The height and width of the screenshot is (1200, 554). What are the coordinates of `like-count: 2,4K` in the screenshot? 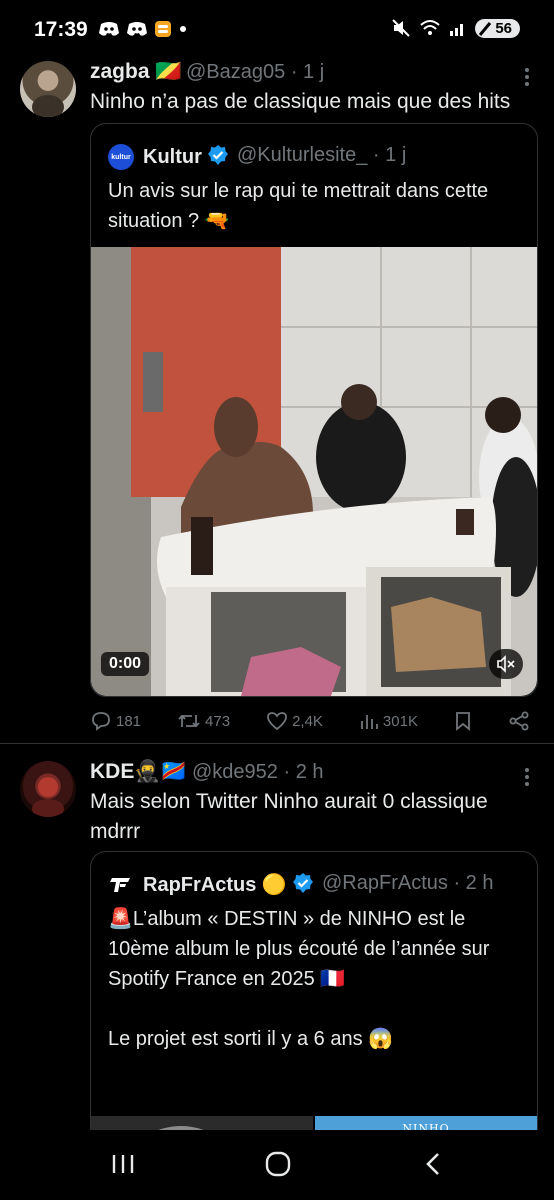 It's located at (307, 721).